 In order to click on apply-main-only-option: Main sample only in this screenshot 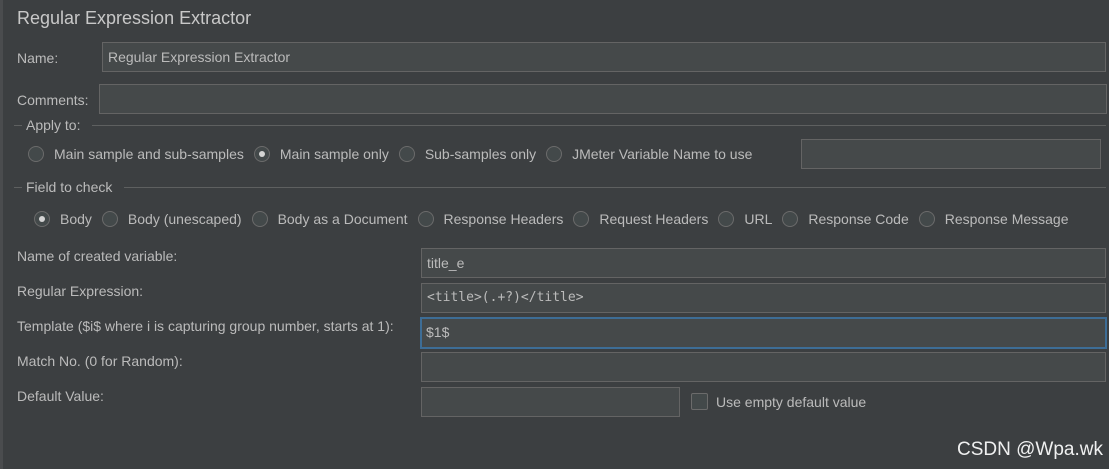, I will do `click(321, 154)`.